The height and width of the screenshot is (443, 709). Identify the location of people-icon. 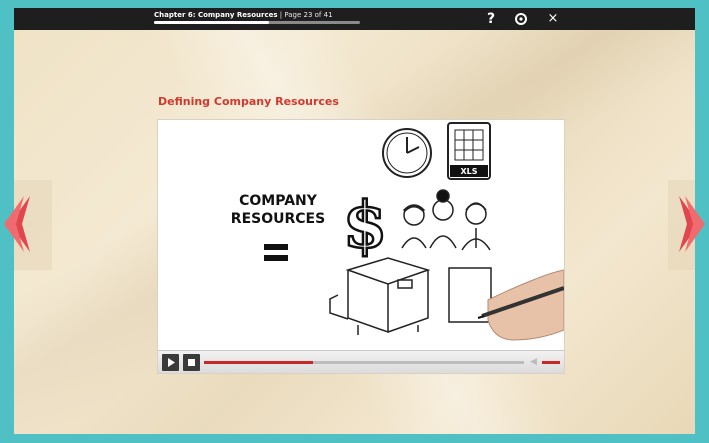
(446, 220).